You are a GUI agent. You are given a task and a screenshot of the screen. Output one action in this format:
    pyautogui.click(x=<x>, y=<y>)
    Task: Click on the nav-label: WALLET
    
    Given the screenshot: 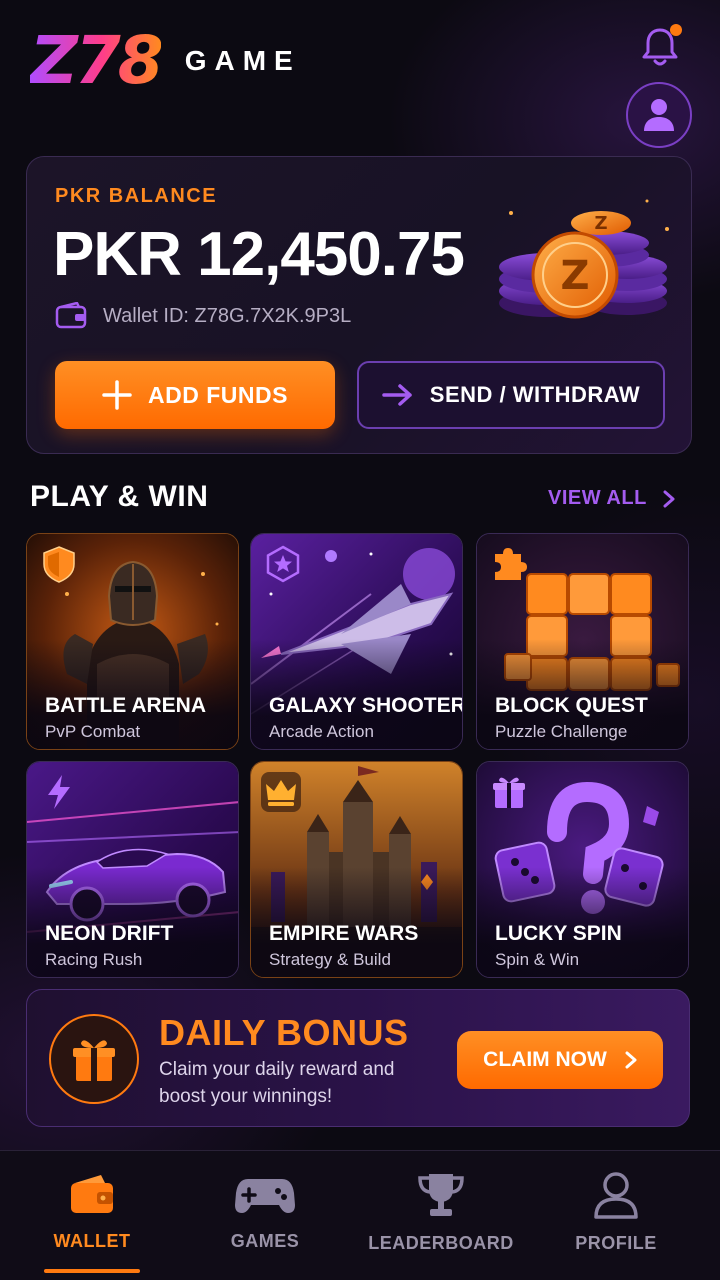 What is the action you would take?
    pyautogui.click(x=92, y=1241)
    